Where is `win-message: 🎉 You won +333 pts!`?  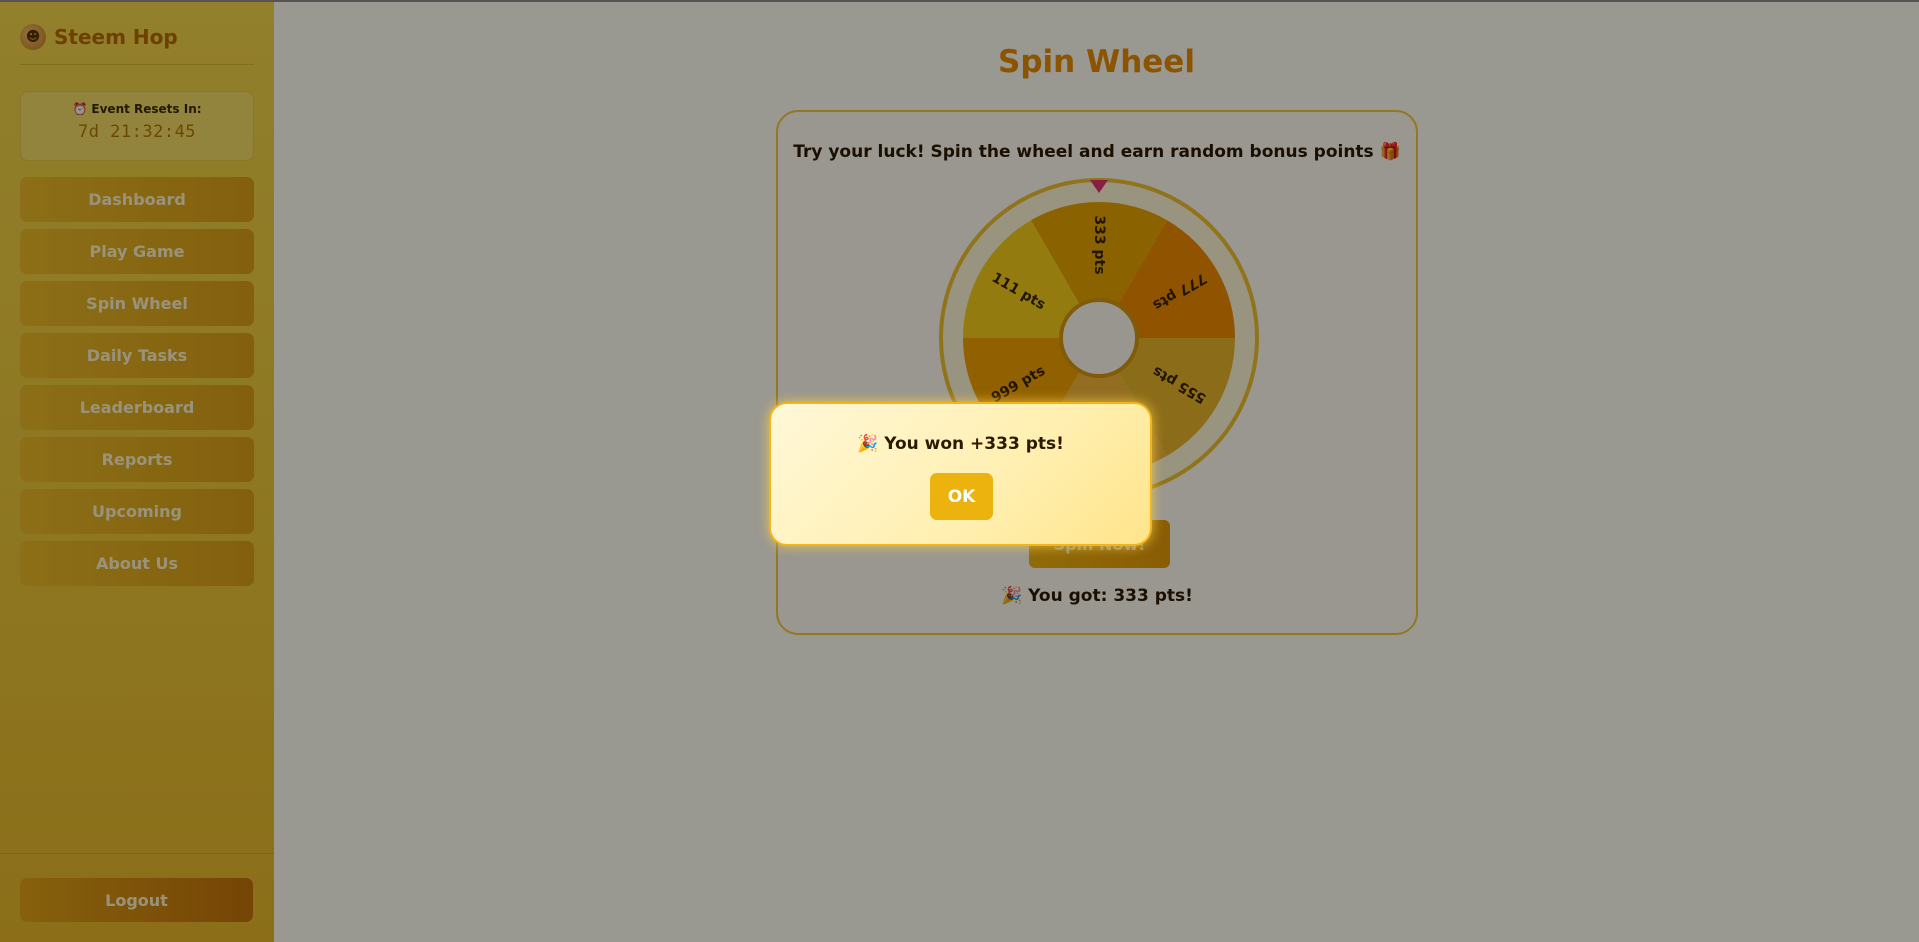 win-message: 🎉 You won +333 pts! is located at coordinates (960, 444).